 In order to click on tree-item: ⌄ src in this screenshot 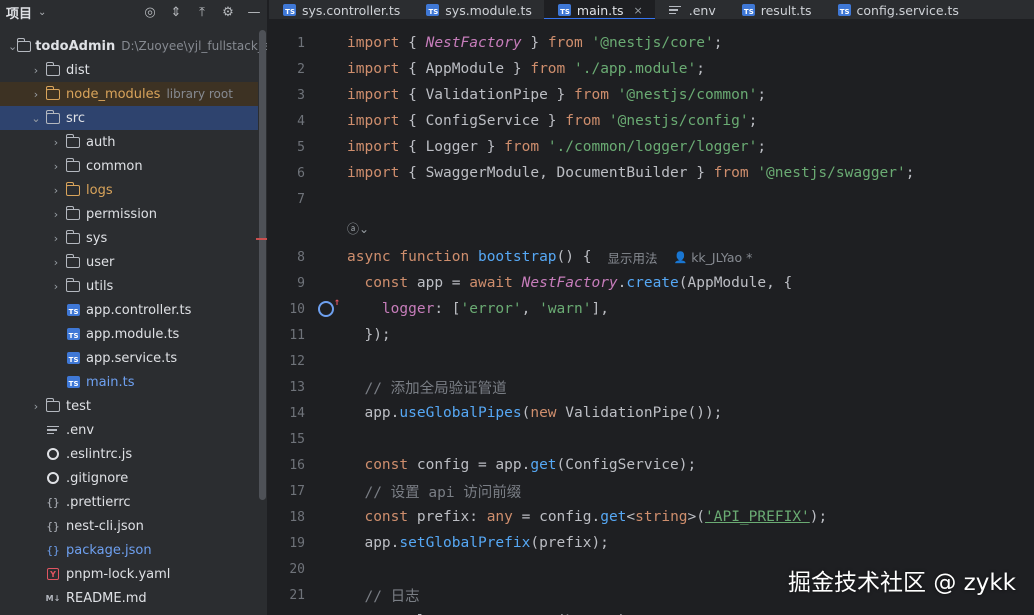, I will do `click(129, 118)`.